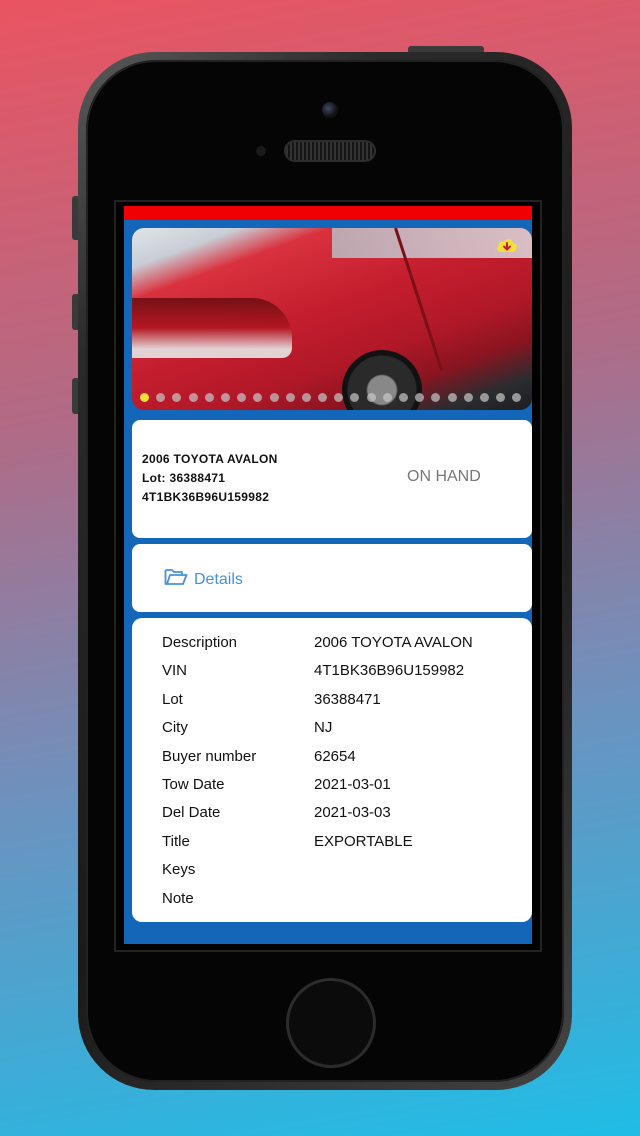 Image resolution: width=640 pixels, height=1136 pixels. I want to click on details-tab-label: Details, so click(218, 579).